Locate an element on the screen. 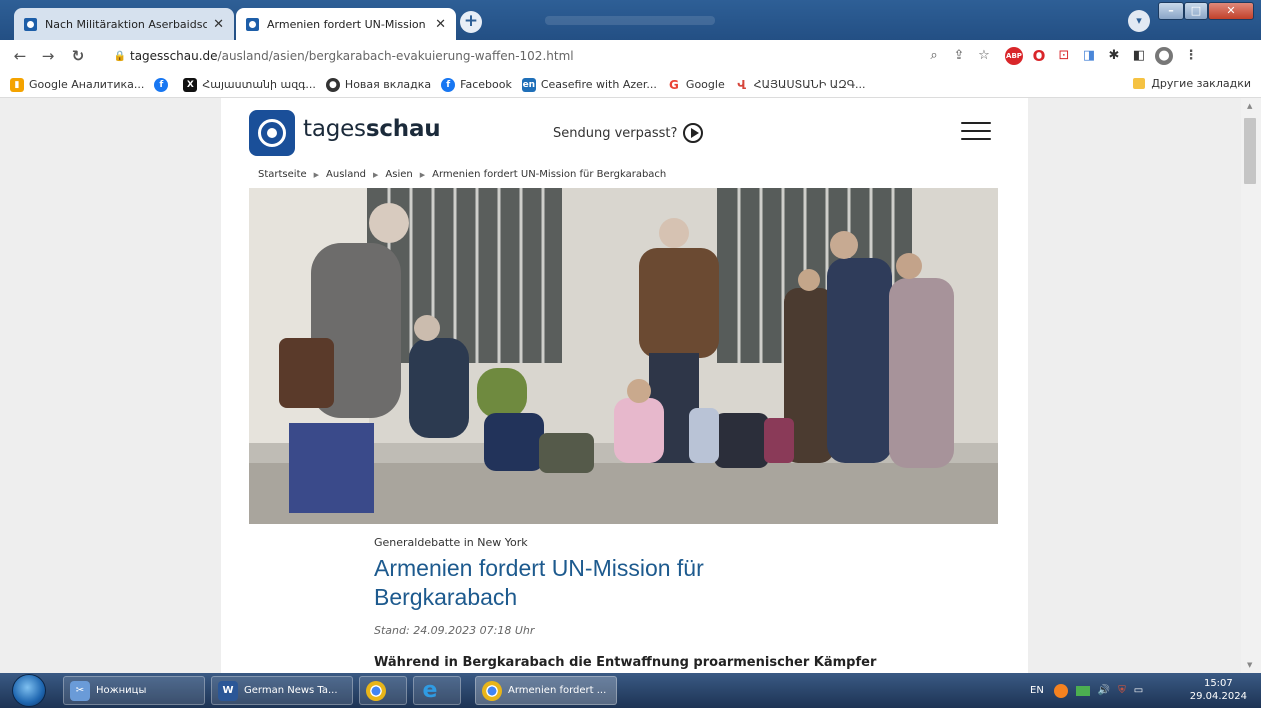  chrome-icon: ● is located at coordinates (332, 84).